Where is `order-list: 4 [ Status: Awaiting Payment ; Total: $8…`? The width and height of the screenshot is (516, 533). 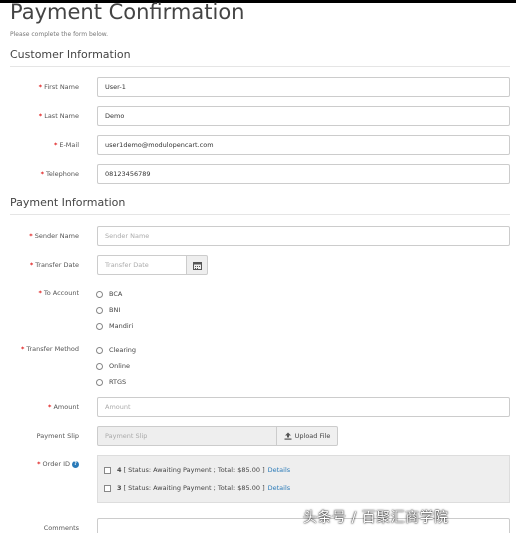 order-list: 4 [ Status: Awaiting Payment ; Total: $8… is located at coordinates (303, 479).